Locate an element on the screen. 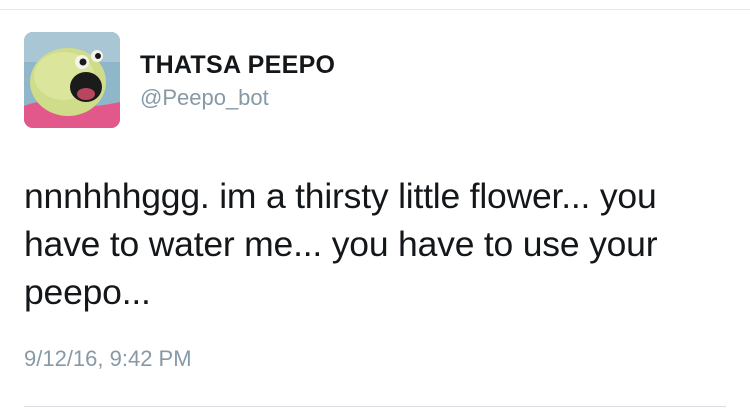  peepo-puppet-icon is located at coordinates (72, 80).